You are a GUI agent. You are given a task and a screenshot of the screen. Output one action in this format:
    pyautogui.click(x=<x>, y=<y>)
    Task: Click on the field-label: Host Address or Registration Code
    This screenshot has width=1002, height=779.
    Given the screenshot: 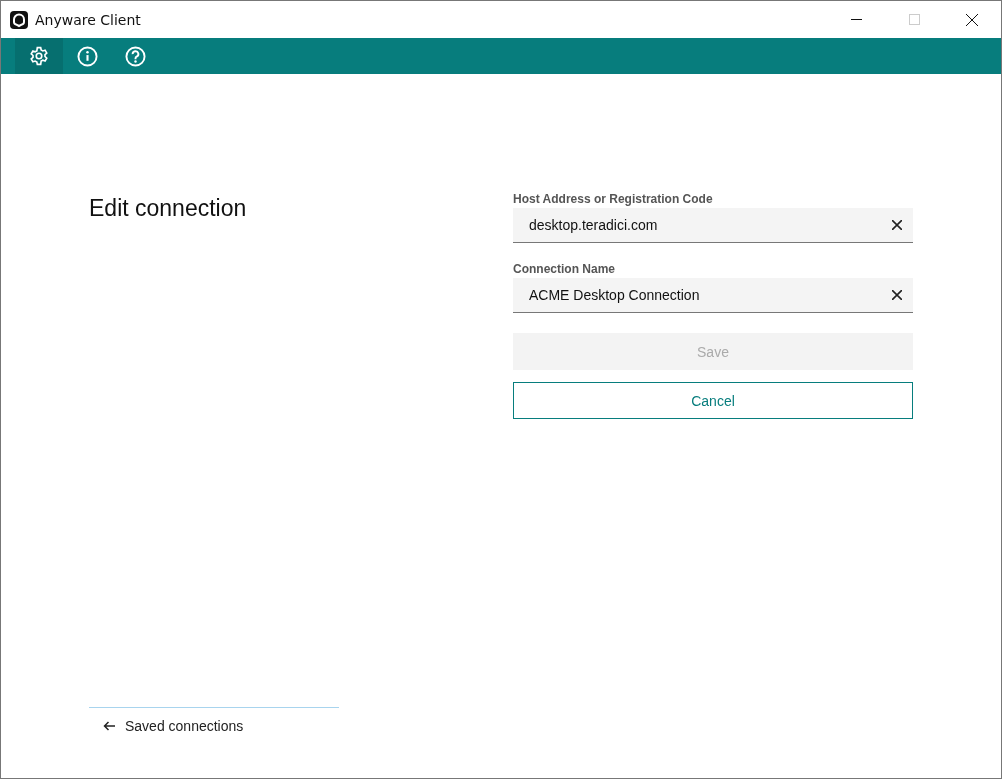 What is the action you would take?
    pyautogui.click(x=613, y=199)
    